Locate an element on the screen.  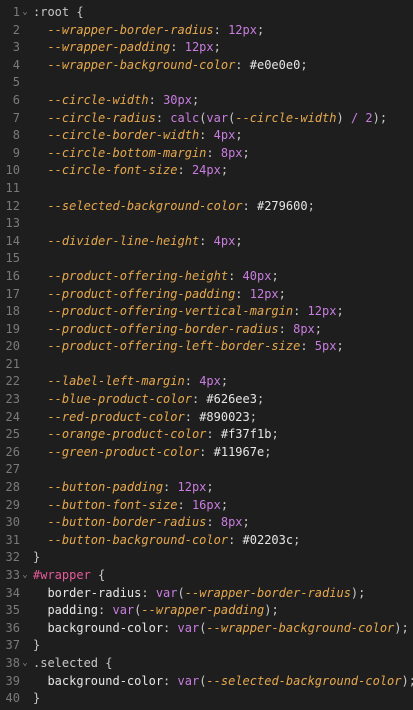
line-number: 36 is located at coordinates (12, 627).